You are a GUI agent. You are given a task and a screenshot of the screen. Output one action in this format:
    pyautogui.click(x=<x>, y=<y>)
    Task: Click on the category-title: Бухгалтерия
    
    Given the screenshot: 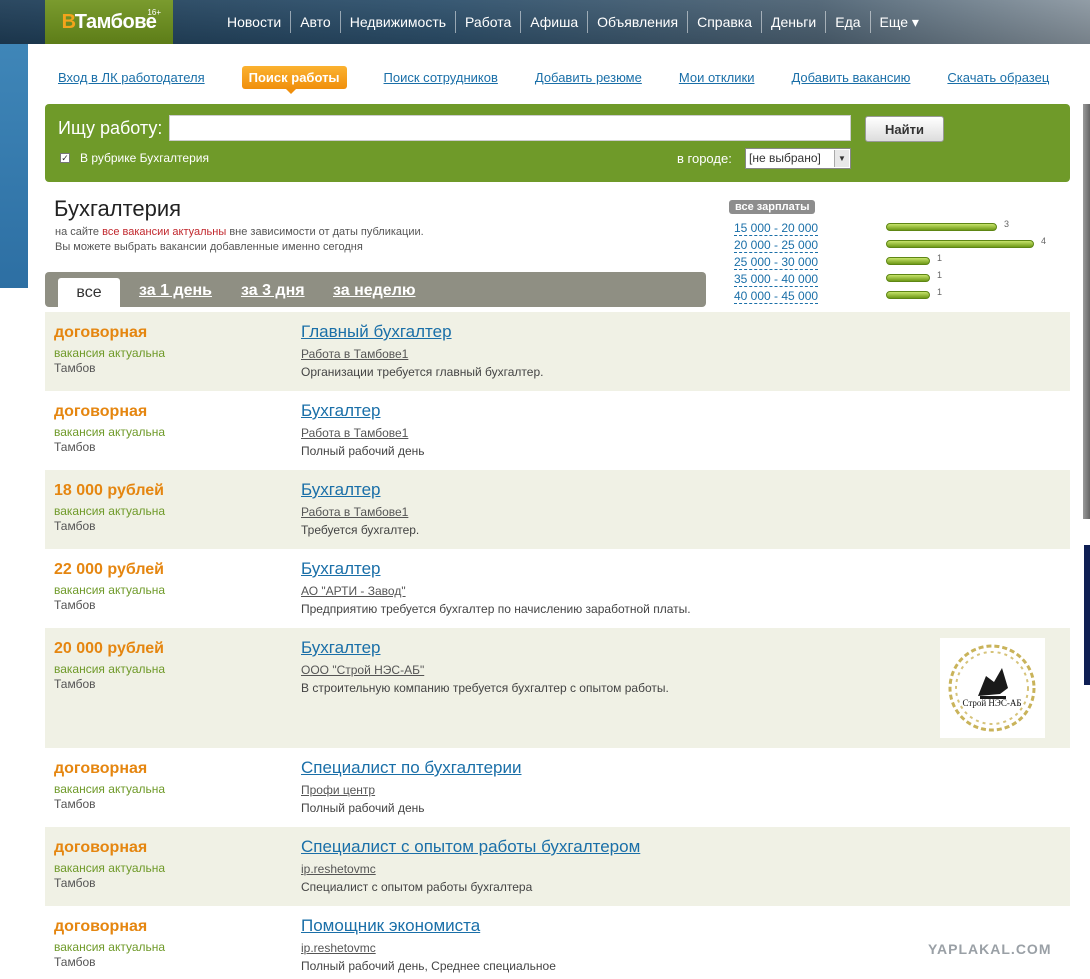 What is the action you would take?
    pyautogui.click(x=118, y=208)
    